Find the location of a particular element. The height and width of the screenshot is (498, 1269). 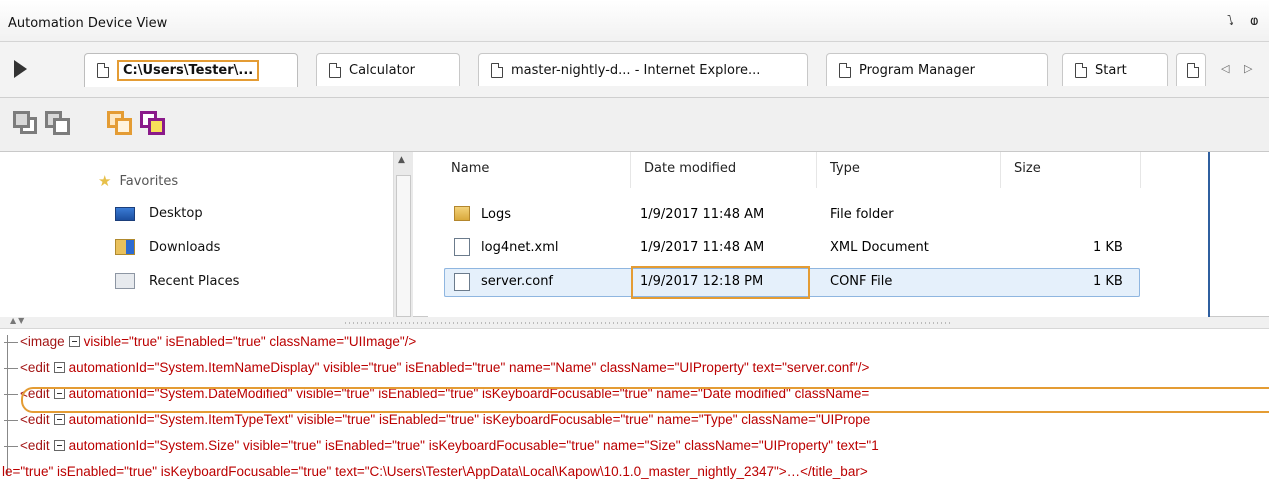

window-title: Automation Device View is located at coordinates (88, 23).